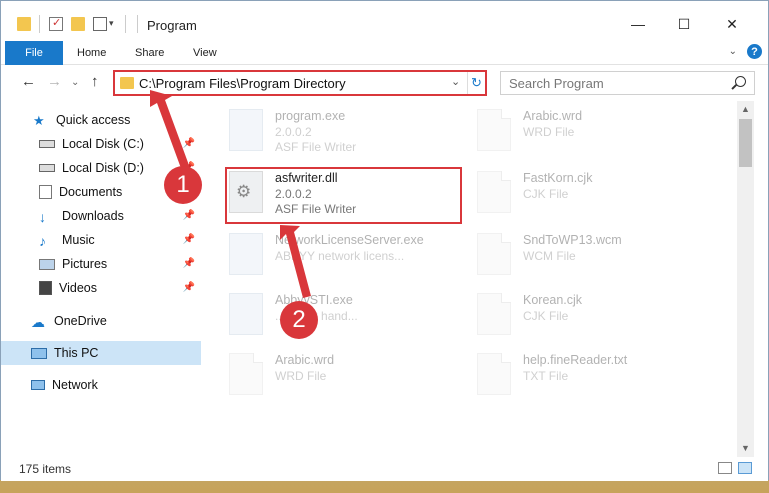  I want to click on computer-icon, so click(39, 353).